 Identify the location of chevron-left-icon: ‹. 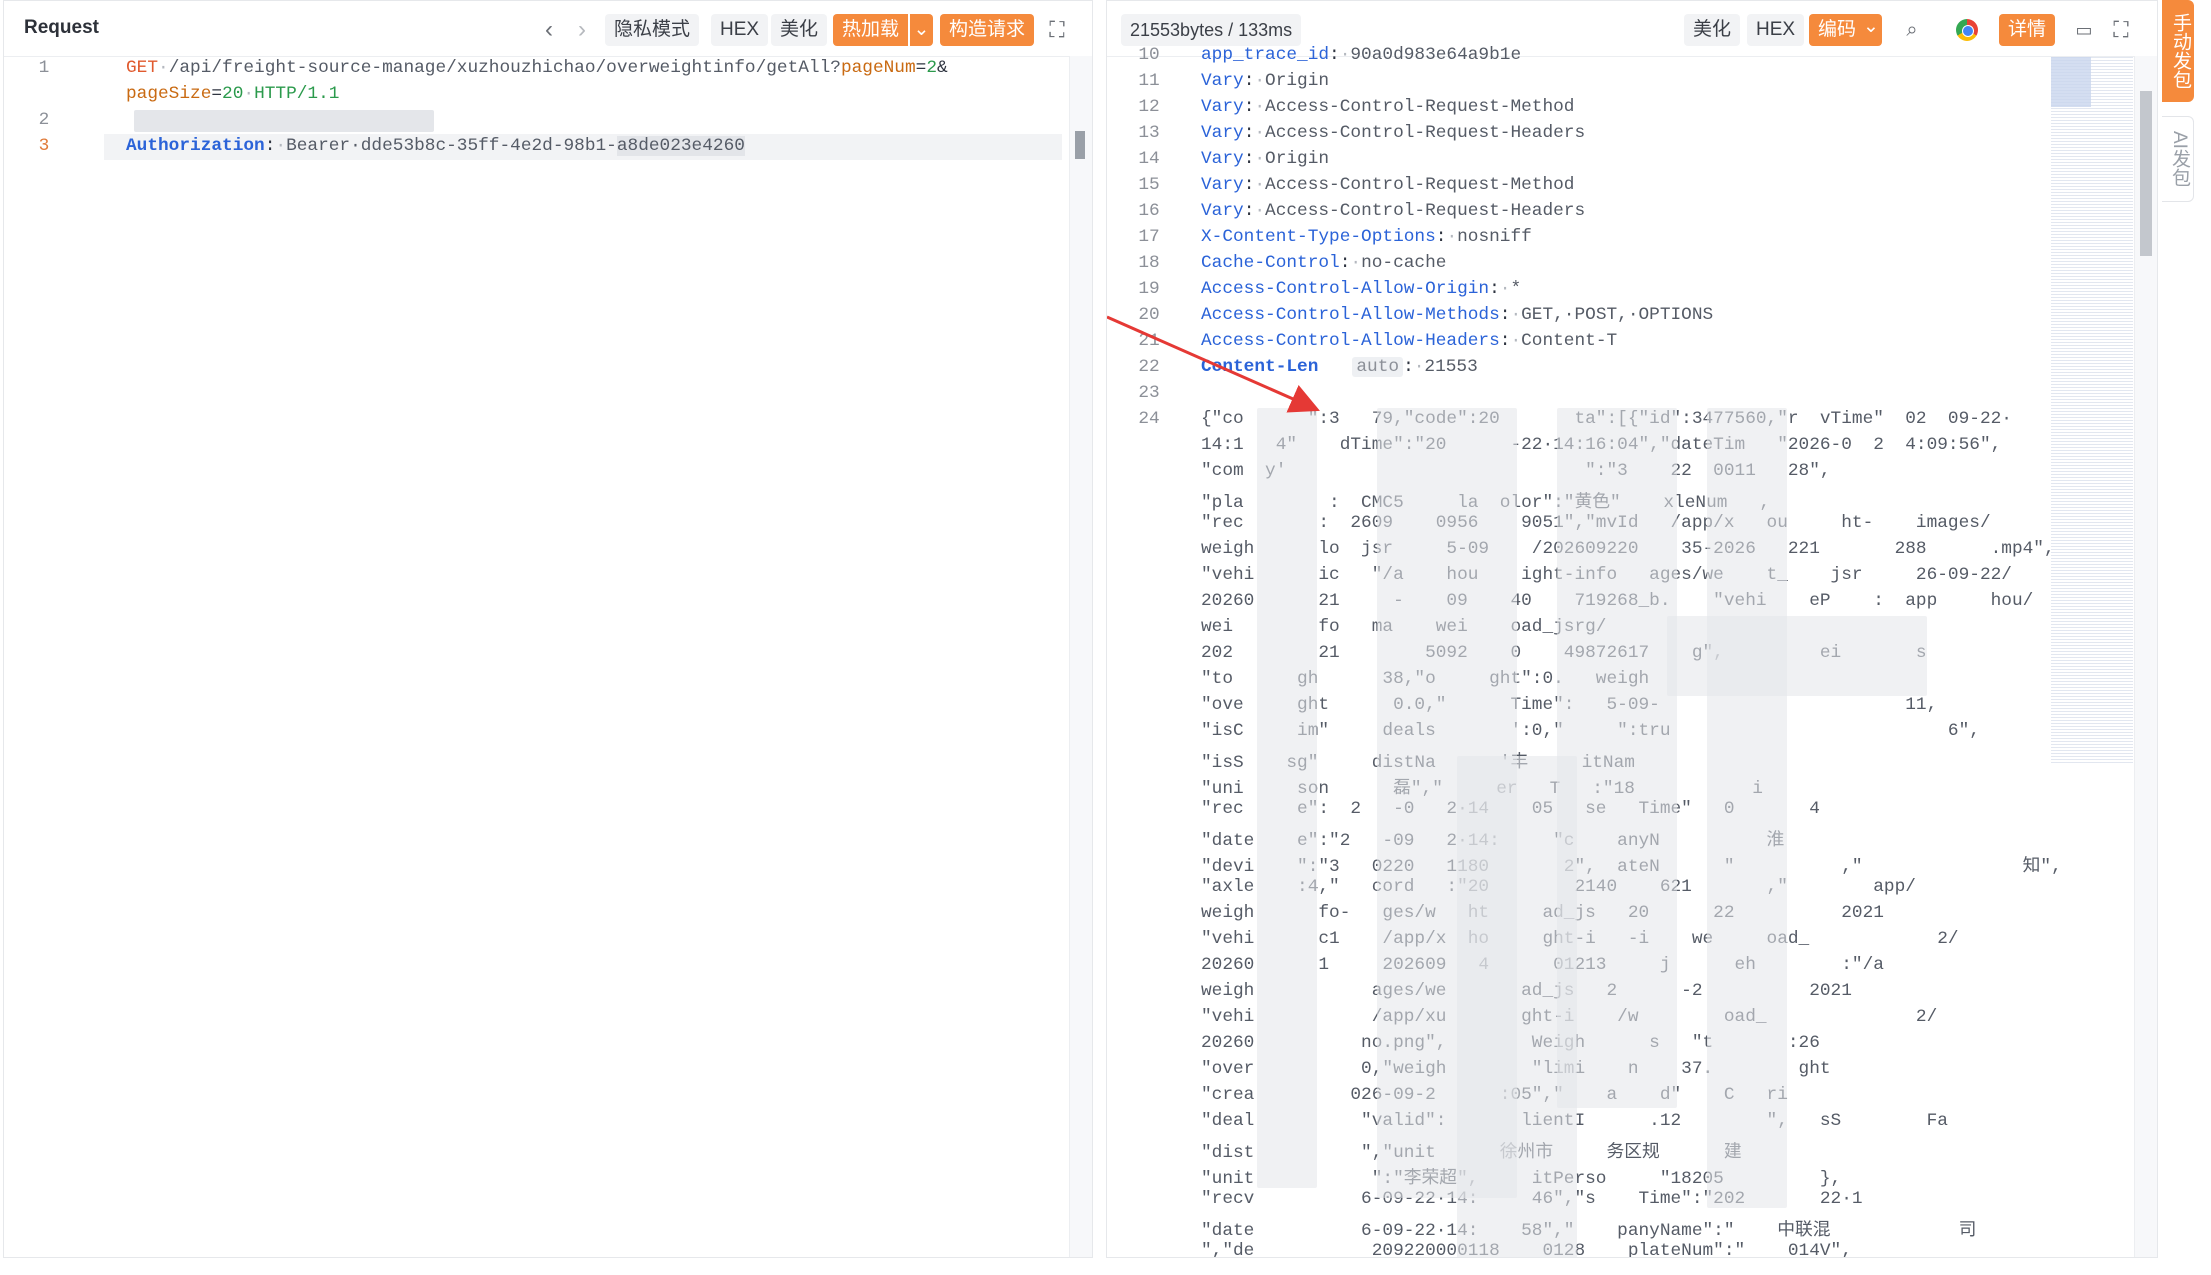
(549, 30).